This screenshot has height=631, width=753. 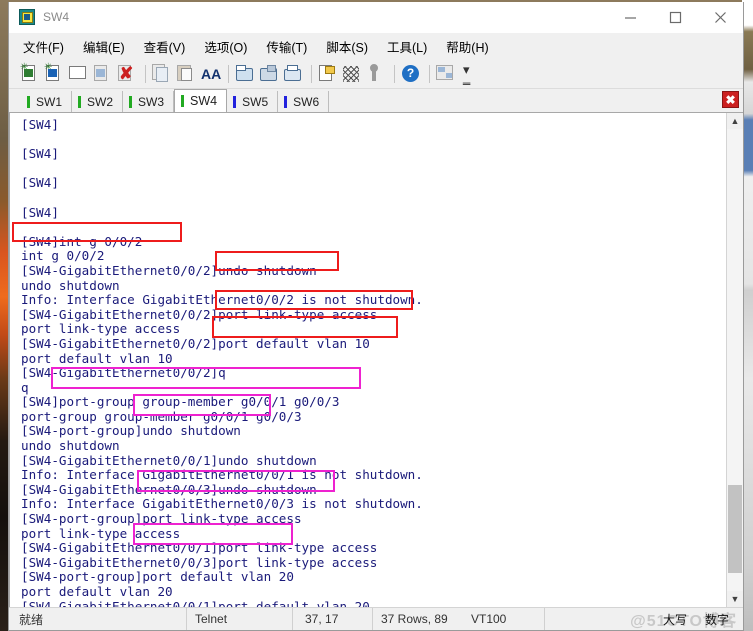 What do you see at coordinates (25, 387) in the screenshot?
I see `terminal-line: q` at bounding box center [25, 387].